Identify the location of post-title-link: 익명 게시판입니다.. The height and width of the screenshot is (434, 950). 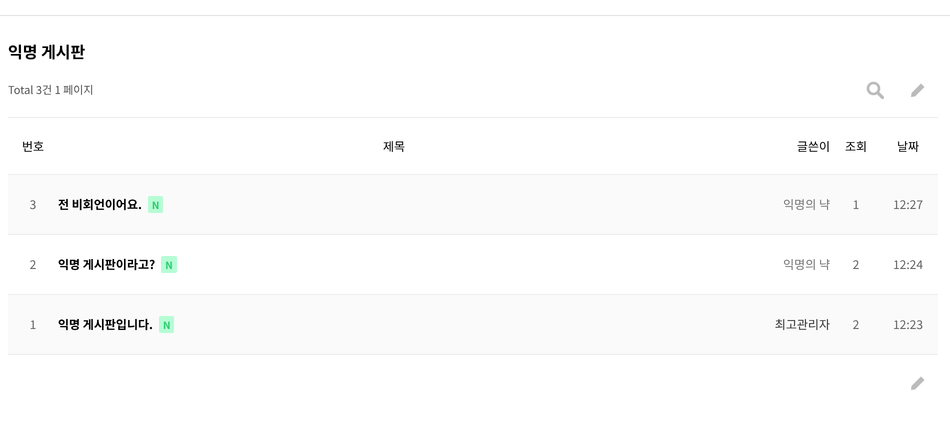
(105, 324).